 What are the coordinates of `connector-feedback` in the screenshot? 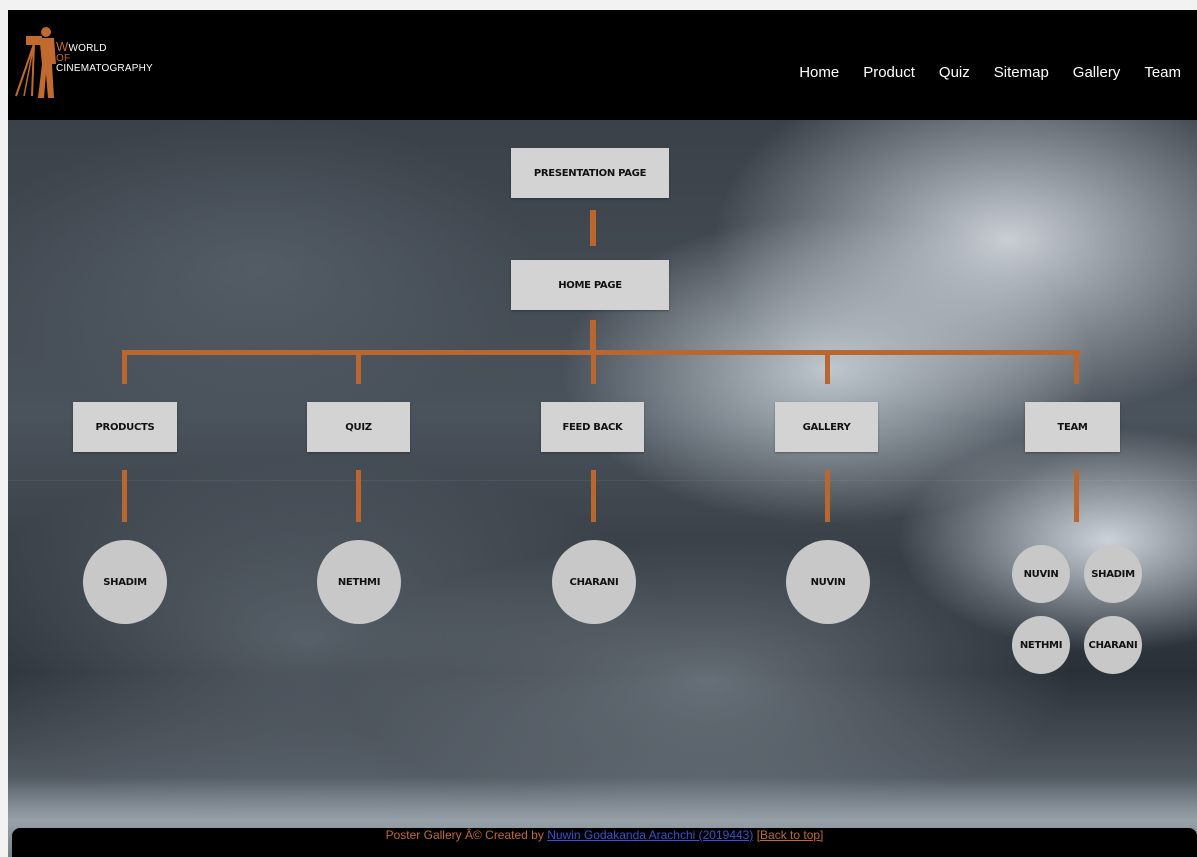 It's located at (593, 367).